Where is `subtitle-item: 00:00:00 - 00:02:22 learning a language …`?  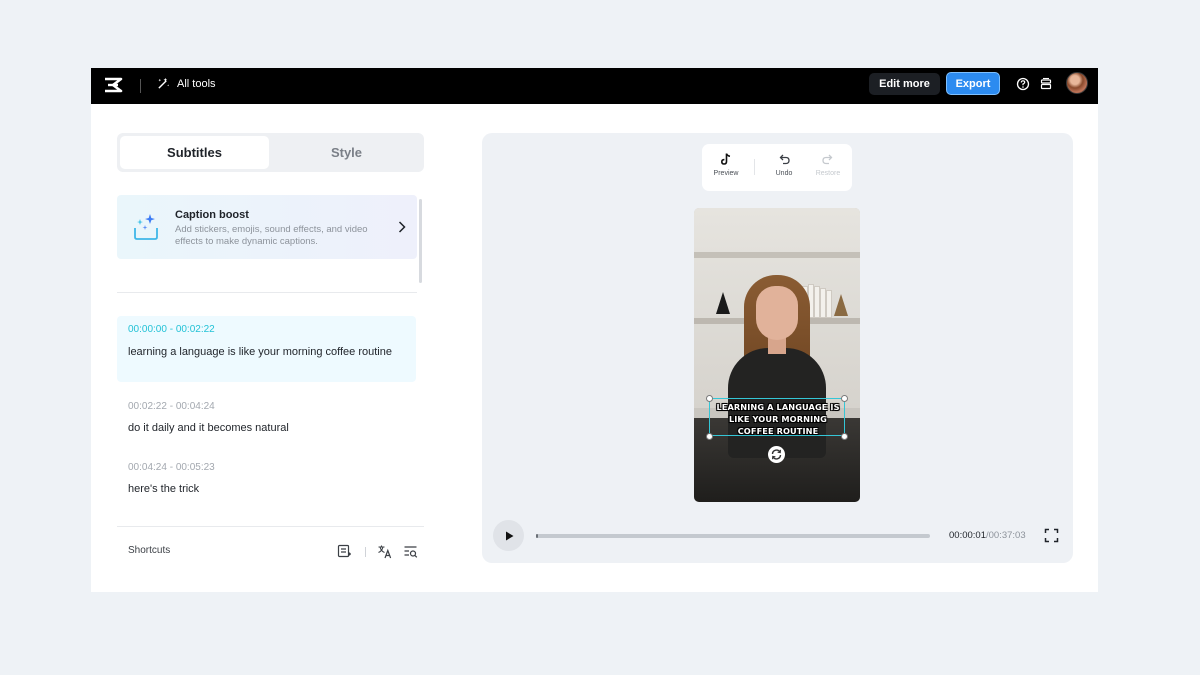
subtitle-item: 00:00:00 - 00:02:22 learning a language … is located at coordinates (266, 349).